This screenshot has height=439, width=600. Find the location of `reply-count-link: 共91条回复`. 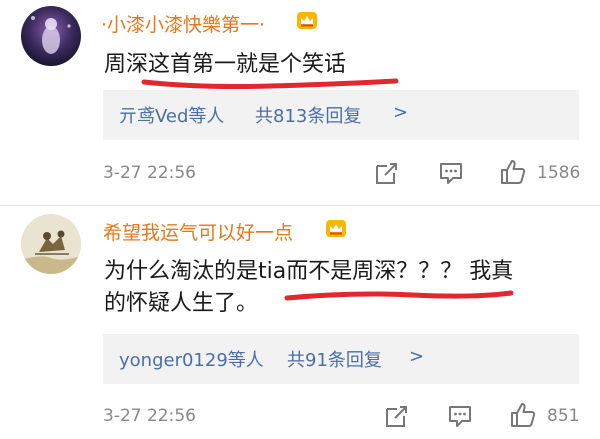

reply-count-link: 共91条回复 is located at coordinates (334, 359).